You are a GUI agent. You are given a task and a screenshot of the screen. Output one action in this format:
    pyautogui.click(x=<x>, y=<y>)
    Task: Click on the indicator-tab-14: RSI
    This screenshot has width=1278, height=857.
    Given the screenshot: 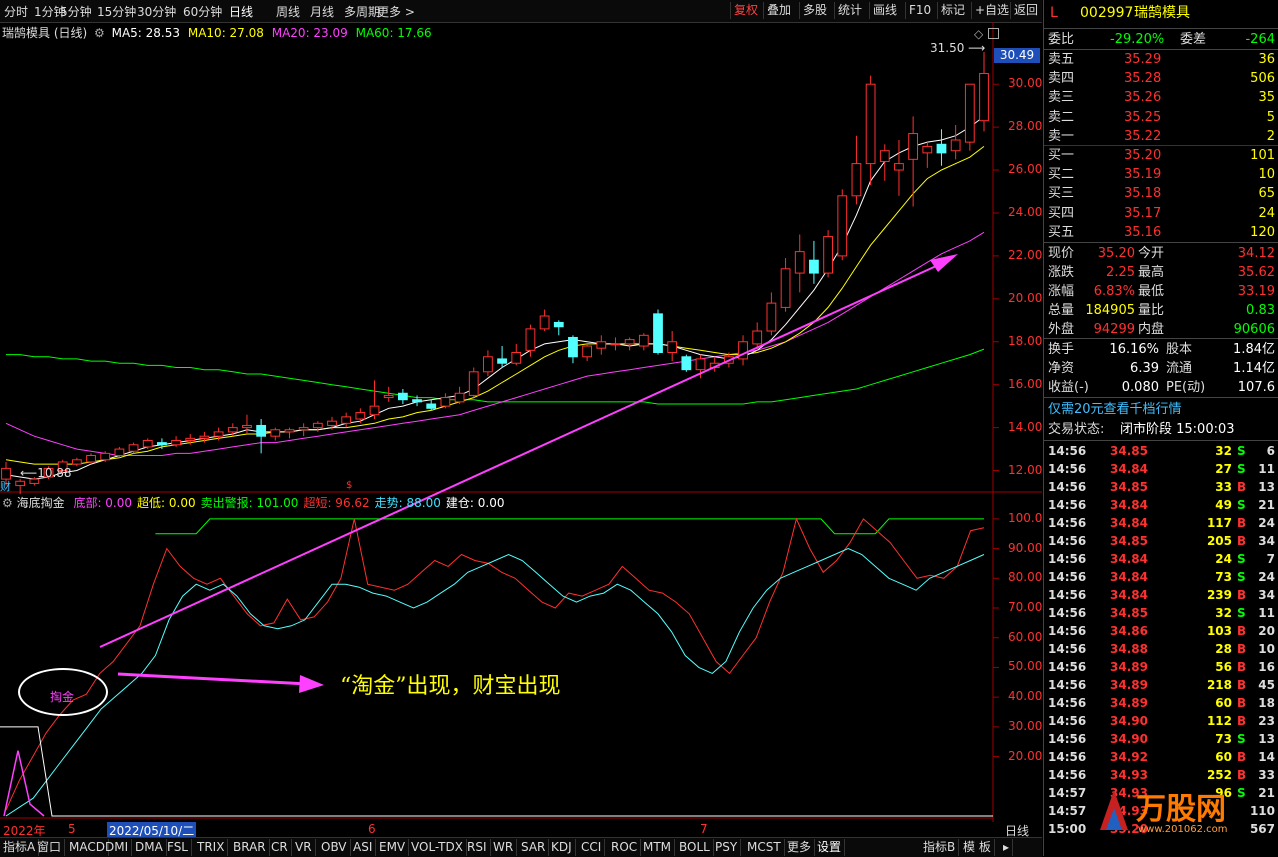 What is the action you would take?
    pyautogui.click(x=477, y=847)
    